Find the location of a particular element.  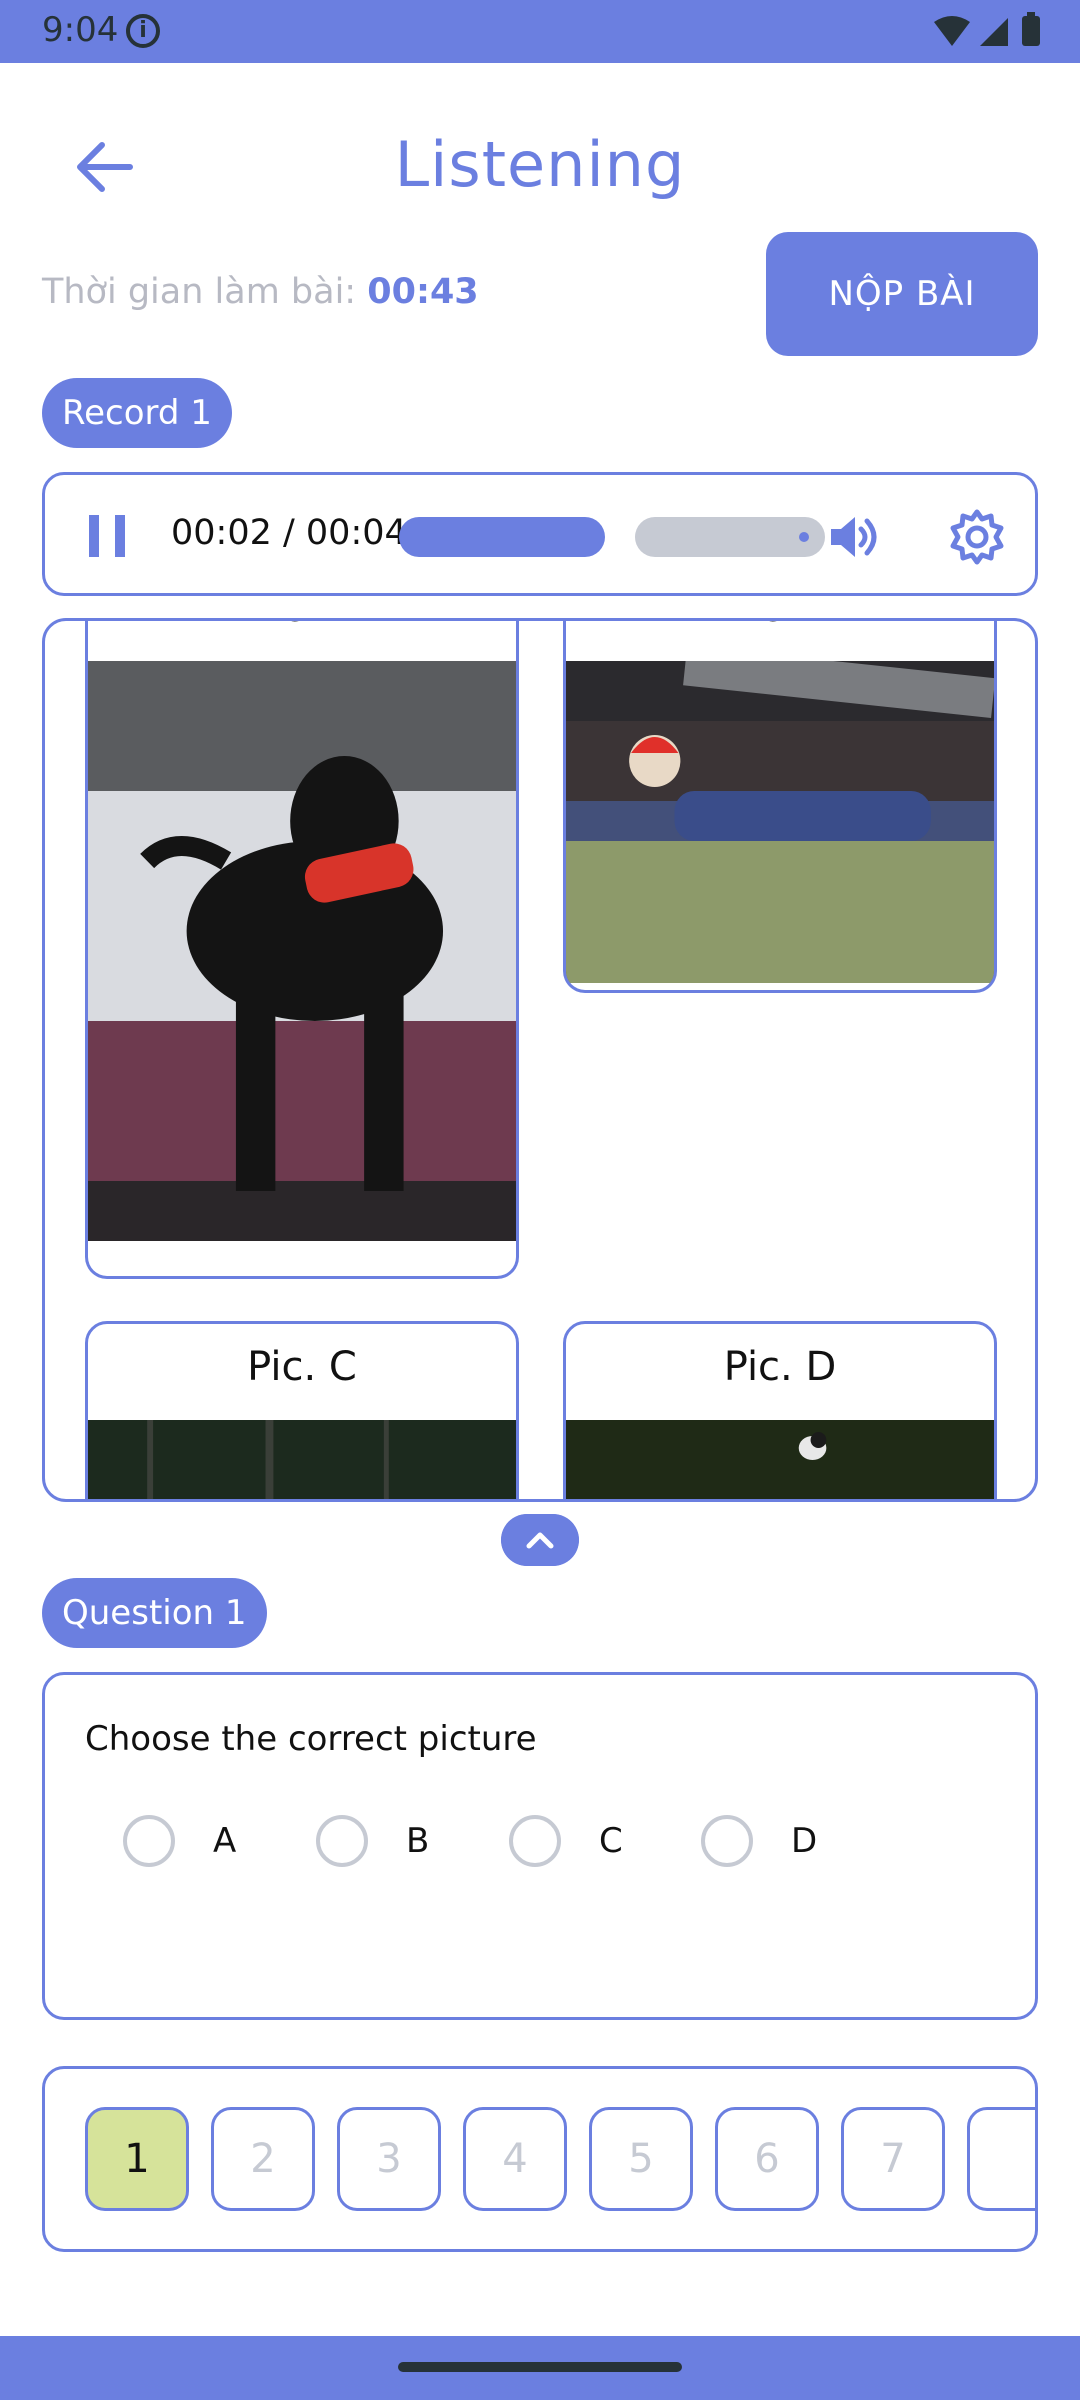

question-prompt: Choose the correct picture is located at coordinates (311, 1739).